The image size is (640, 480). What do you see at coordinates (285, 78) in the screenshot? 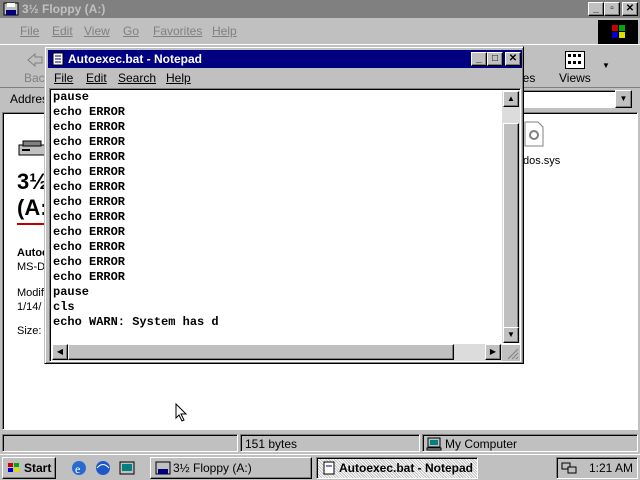
I see `notepad-menubar: File Edit Search Help` at bounding box center [285, 78].